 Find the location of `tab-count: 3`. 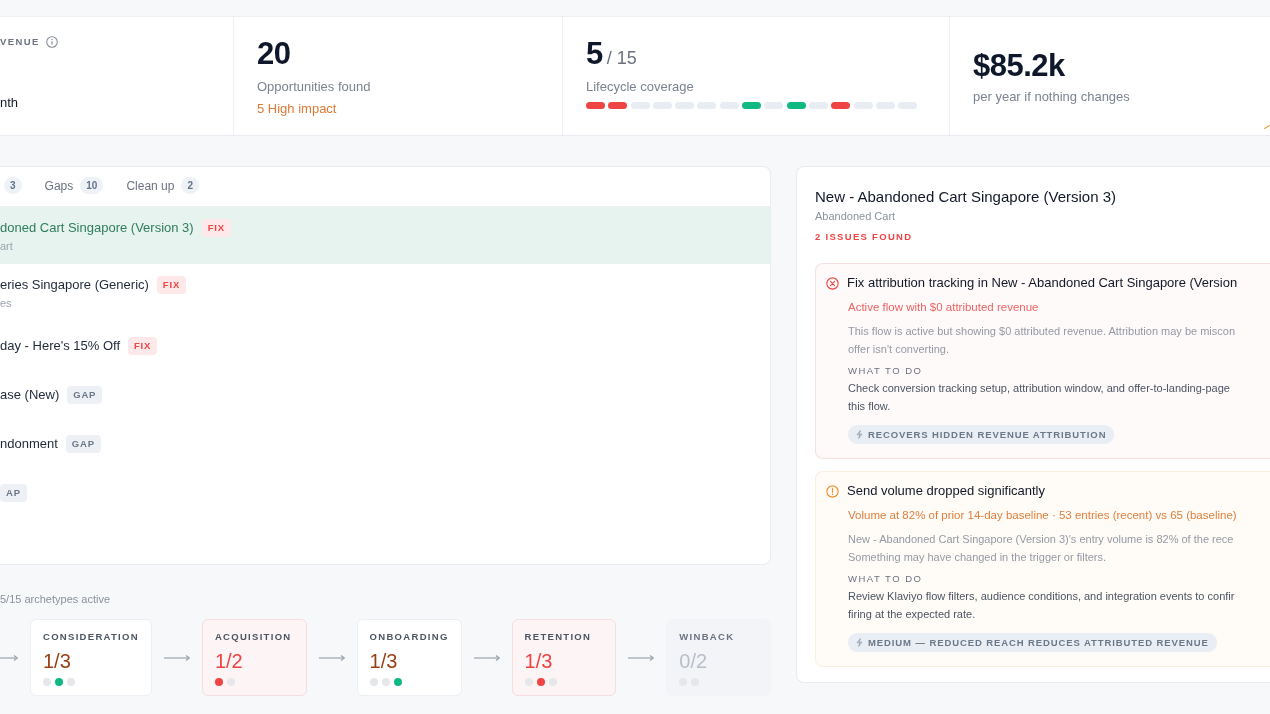

tab-count: 3 is located at coordinates (13, 185).